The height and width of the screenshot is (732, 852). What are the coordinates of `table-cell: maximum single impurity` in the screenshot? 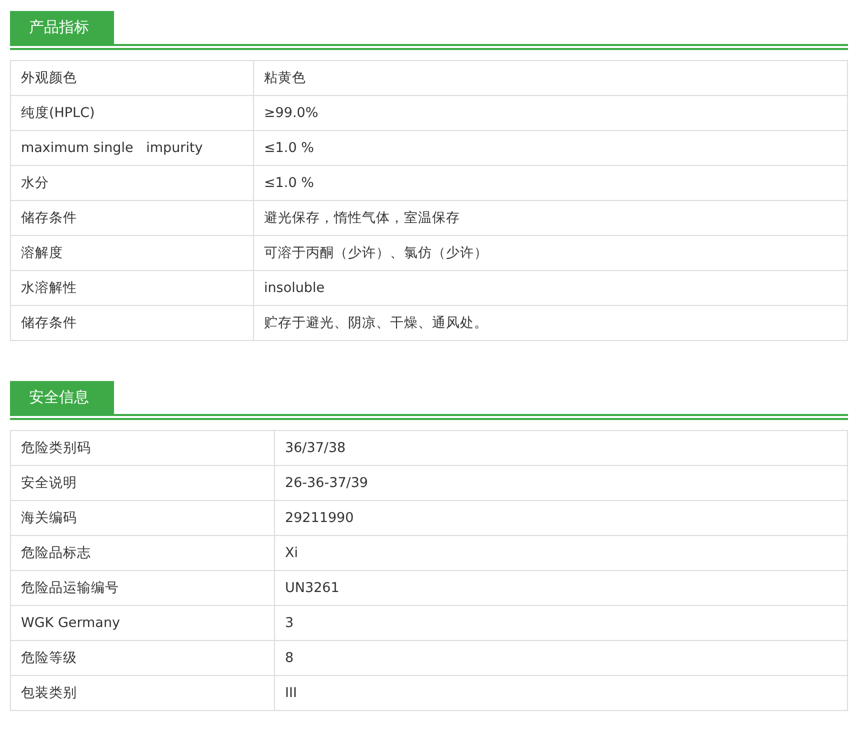 It's located at (132, 148).